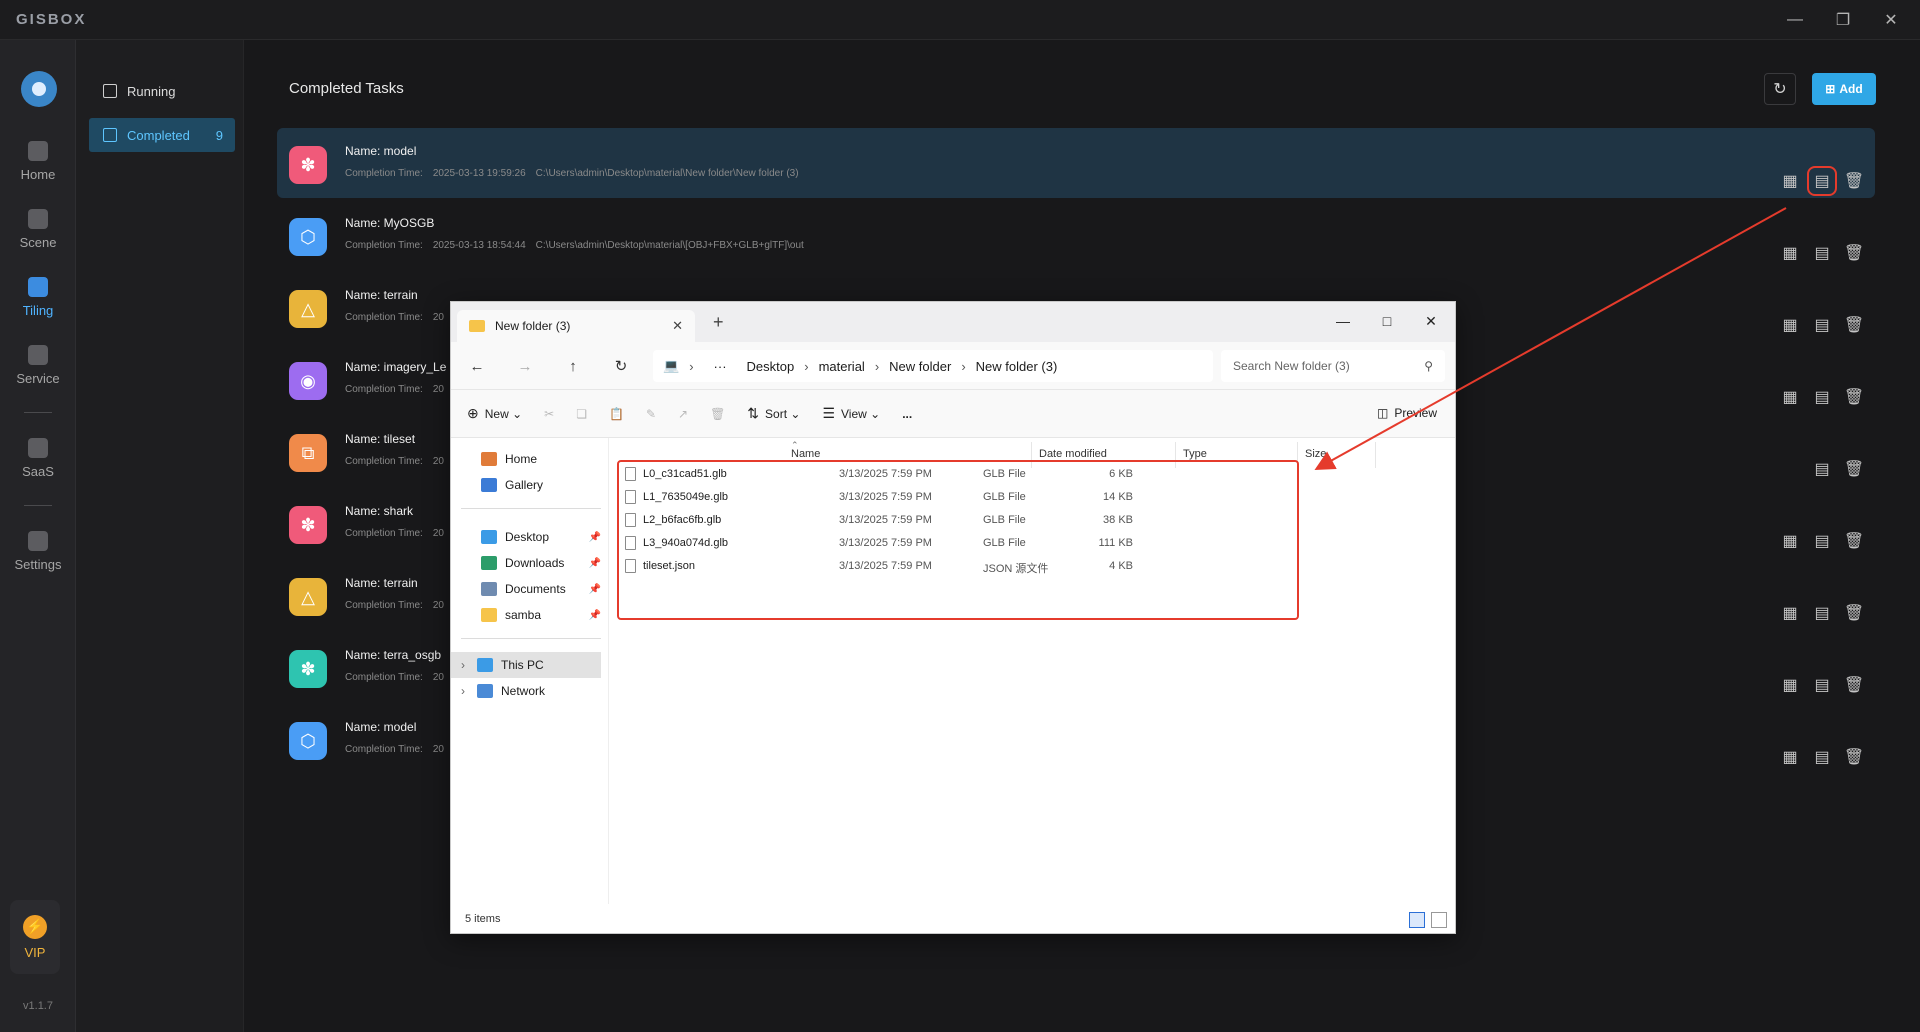 The width and height of the screenshot is (1920, 1032). Describe the element at coordinates (1439, 920) in the screenshot. I see `tiles-view-icon` at that location.